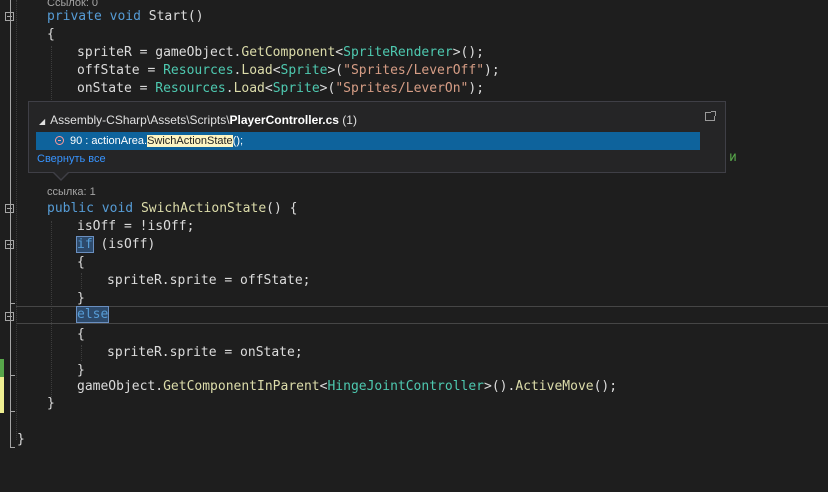 This screenshot has height=492, width=828. What do you see at coordinates (70, 208) in the screenshot?
I see `keyword: public` at bounding box center [70, 208].